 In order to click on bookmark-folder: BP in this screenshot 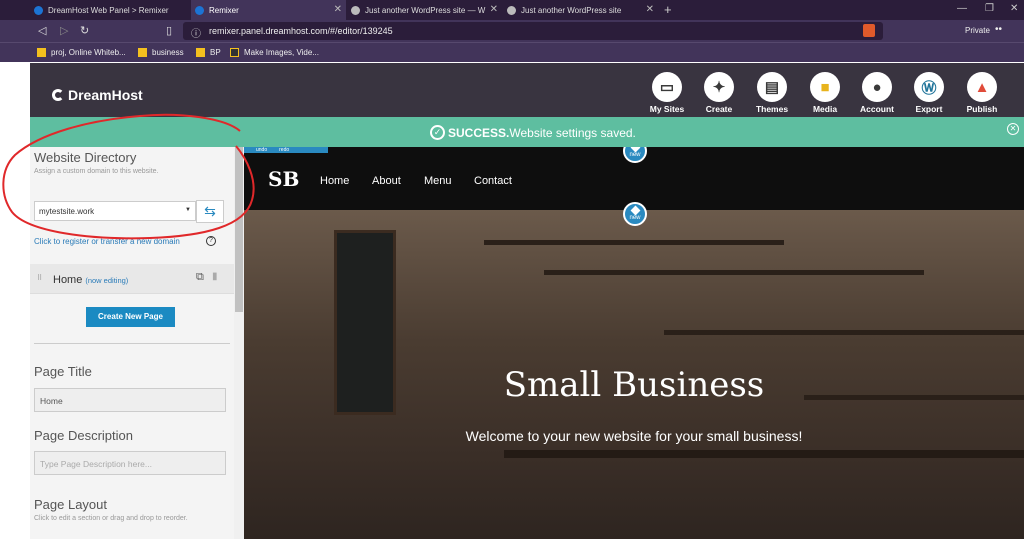, I will do `click(208, 52)`.